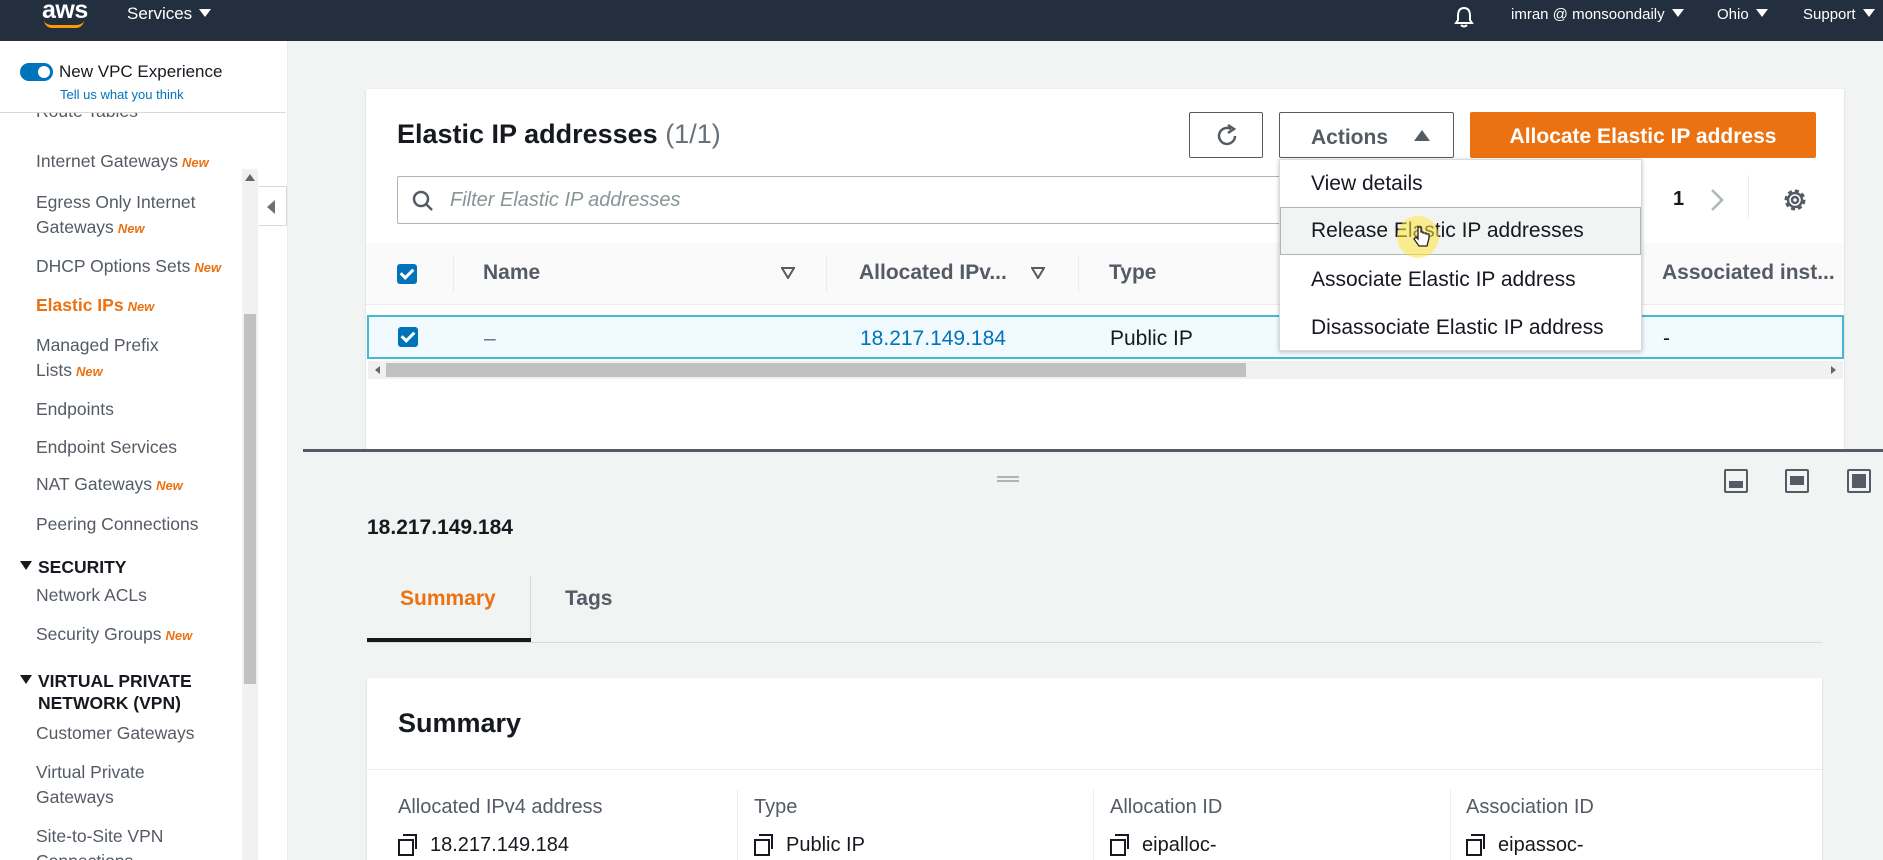 The height and width of the screenshot is (860, 1883). What do you see at coordinates (1588, 14) in the screenshot?
I see `account-label: imran @ monsoondaily` at bounding box center [1588, 14].